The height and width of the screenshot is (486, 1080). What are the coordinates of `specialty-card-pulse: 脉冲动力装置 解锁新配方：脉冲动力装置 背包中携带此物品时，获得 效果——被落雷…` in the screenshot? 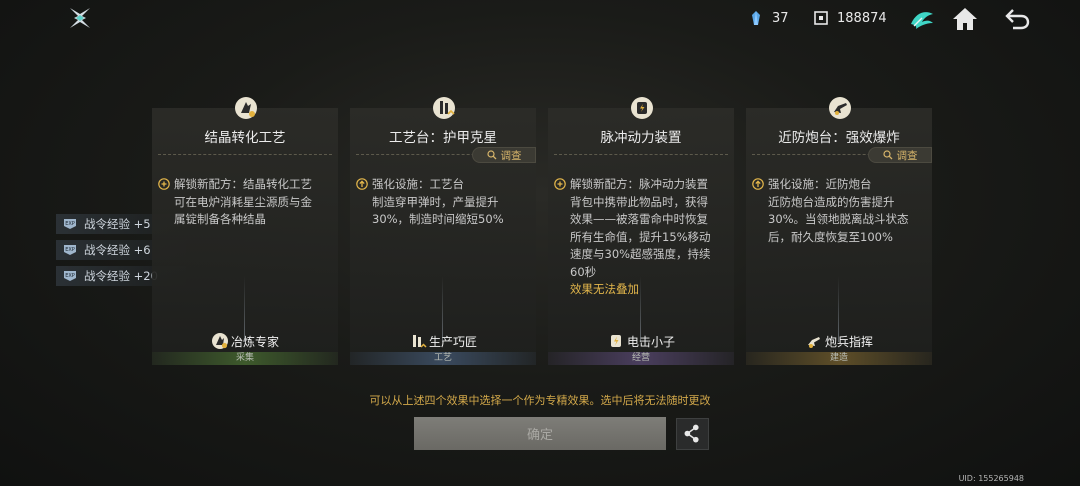 It's located at (641, 231).